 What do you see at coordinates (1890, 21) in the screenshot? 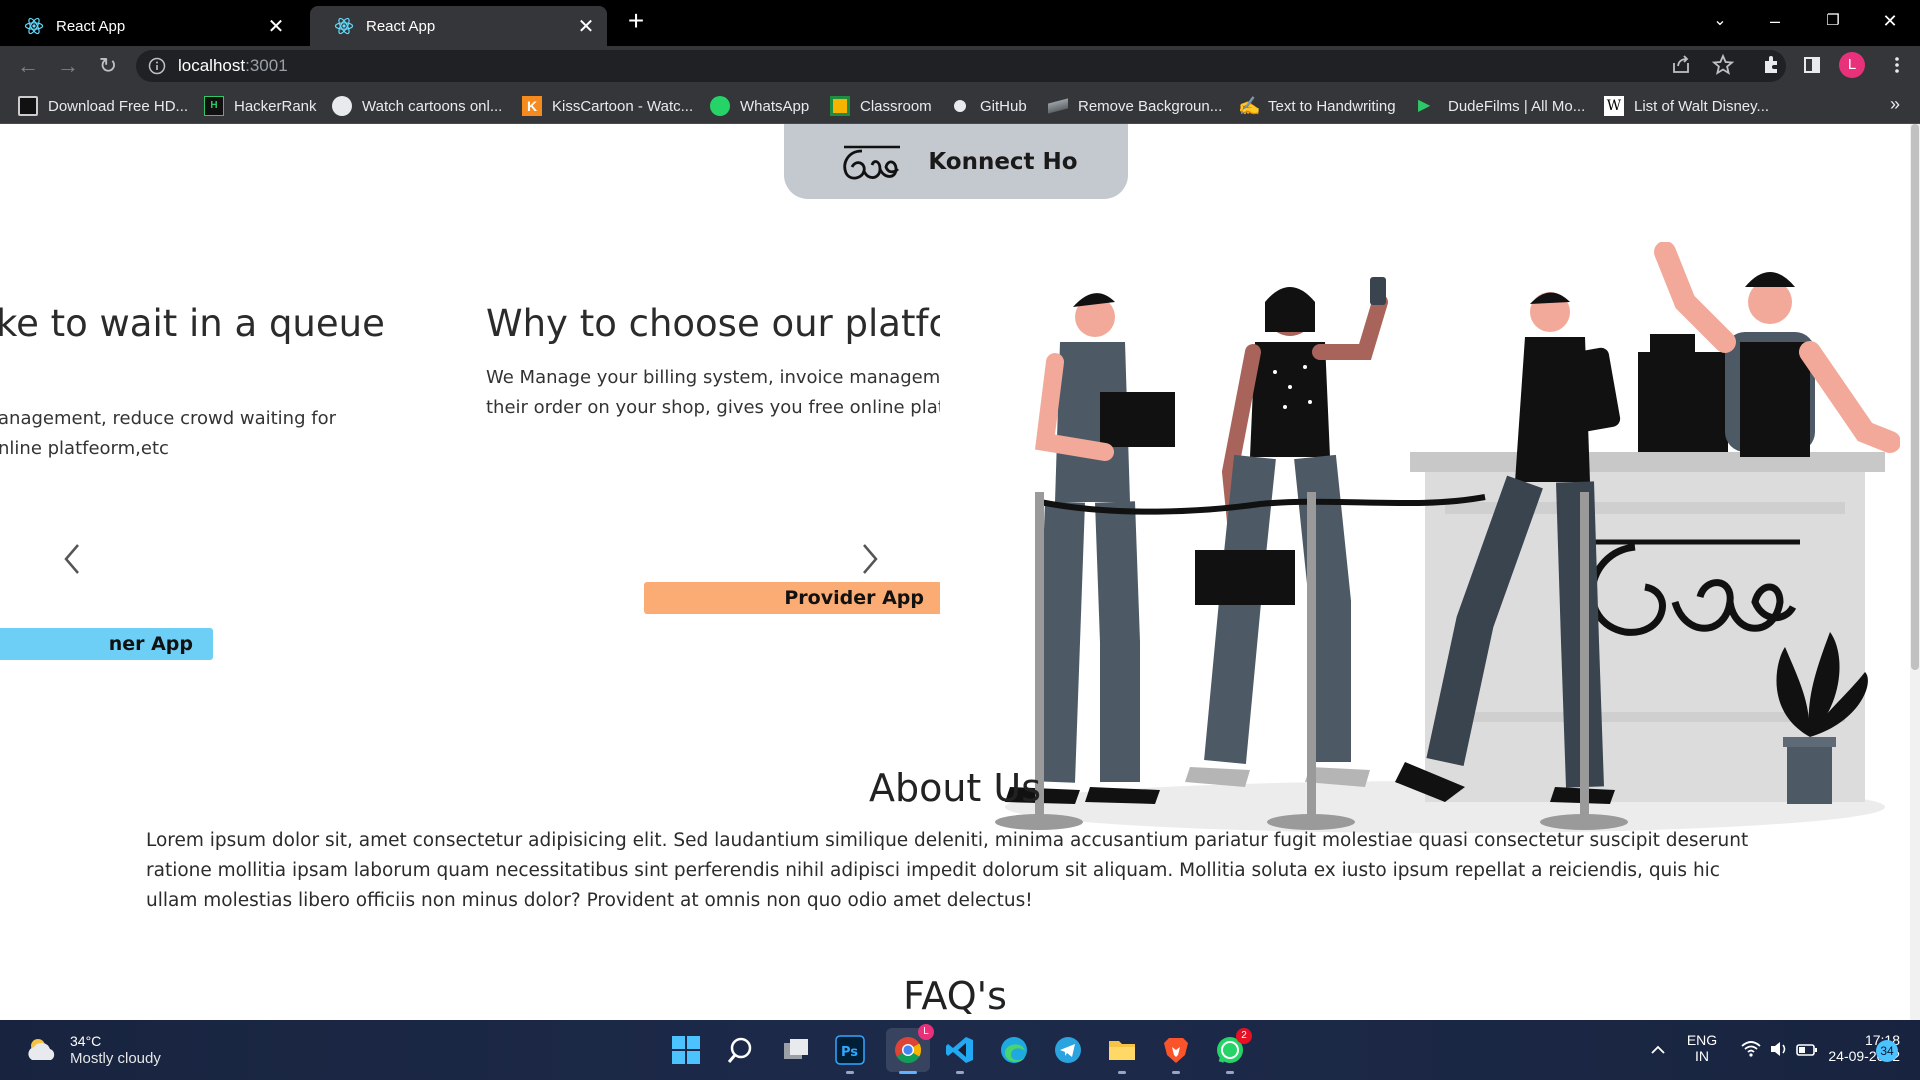
I see `close-window-button: ✕` at bounding box center [1890, 21].